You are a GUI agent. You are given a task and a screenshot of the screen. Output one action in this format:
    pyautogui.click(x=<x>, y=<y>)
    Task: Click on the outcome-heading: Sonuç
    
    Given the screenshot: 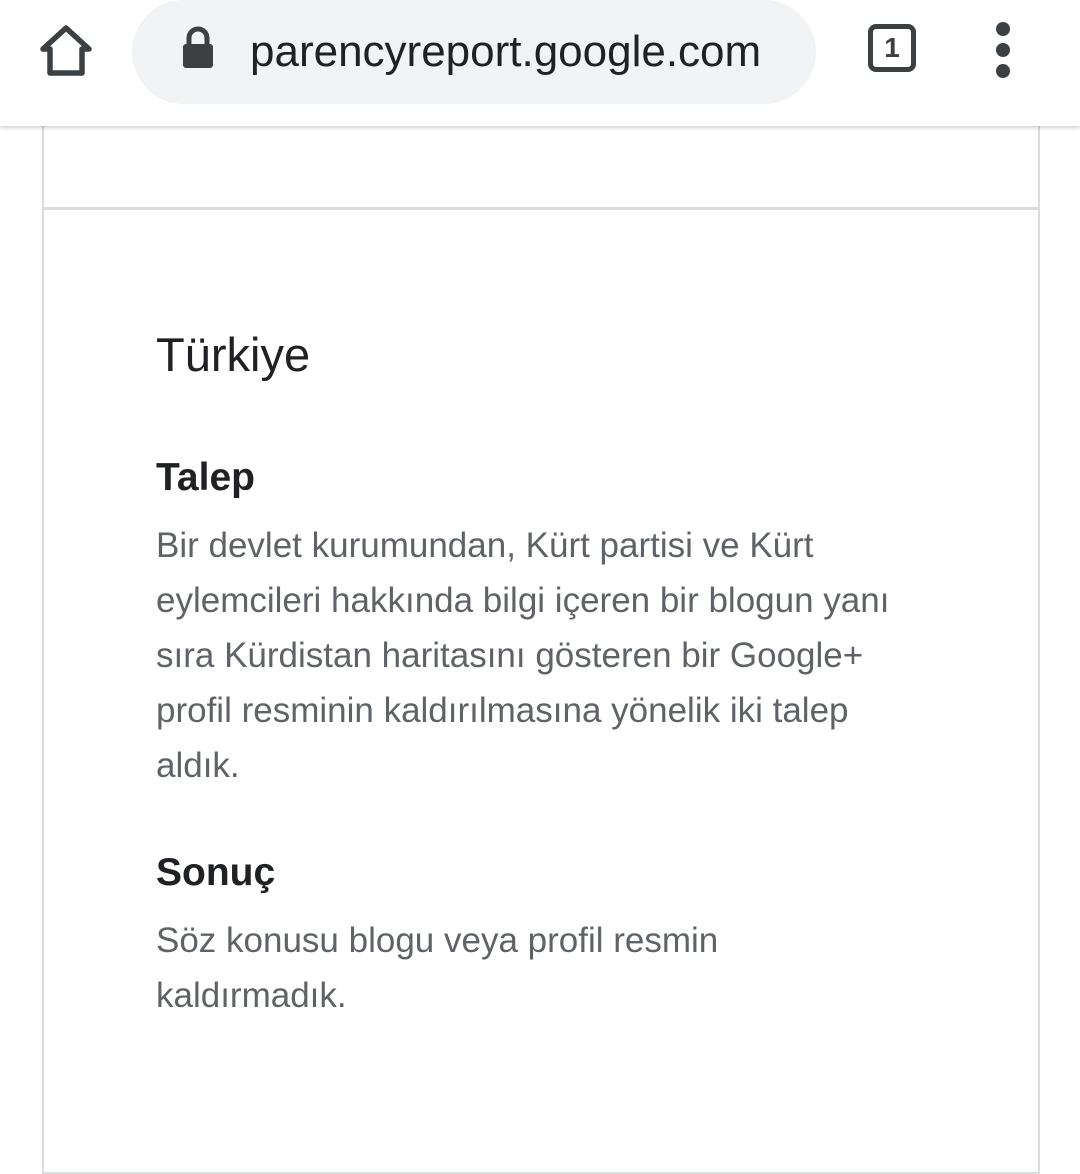 What is the action you would take?
    pyautogui.click(x=216, y=872)
    